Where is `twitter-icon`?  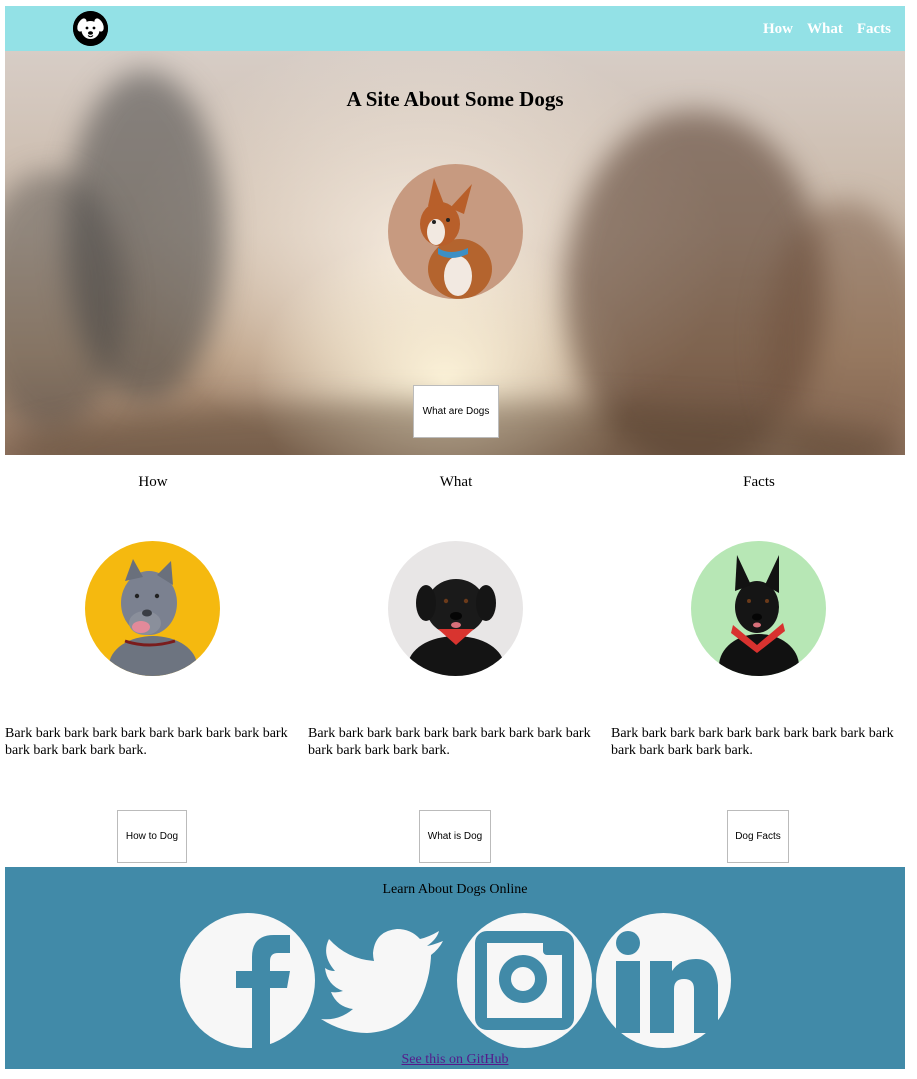 twitter-icon is located at coordinates (386, 980).